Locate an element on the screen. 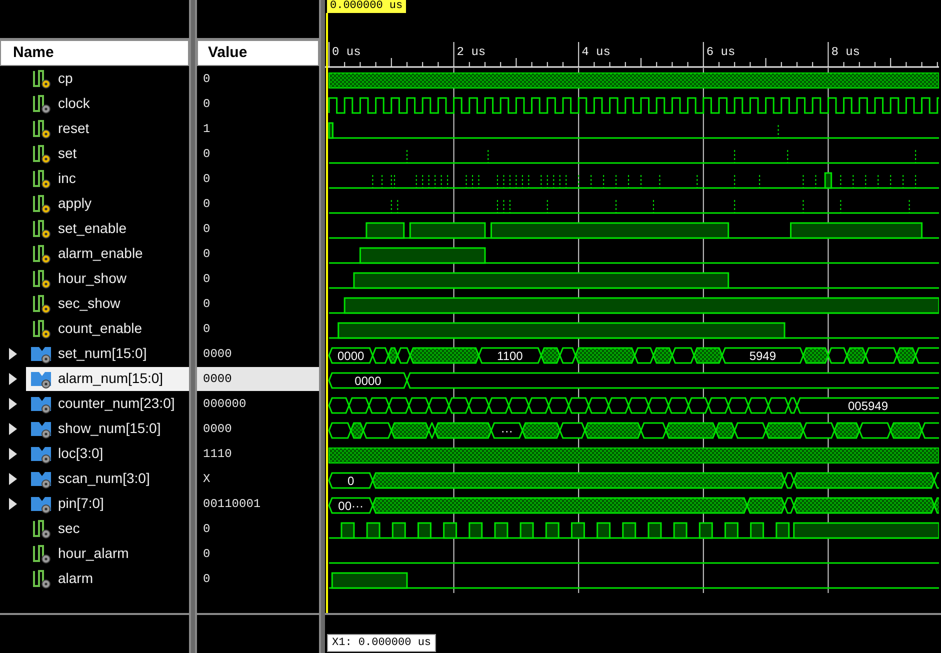  signal-name: cp is located at coordinates (107, 78).